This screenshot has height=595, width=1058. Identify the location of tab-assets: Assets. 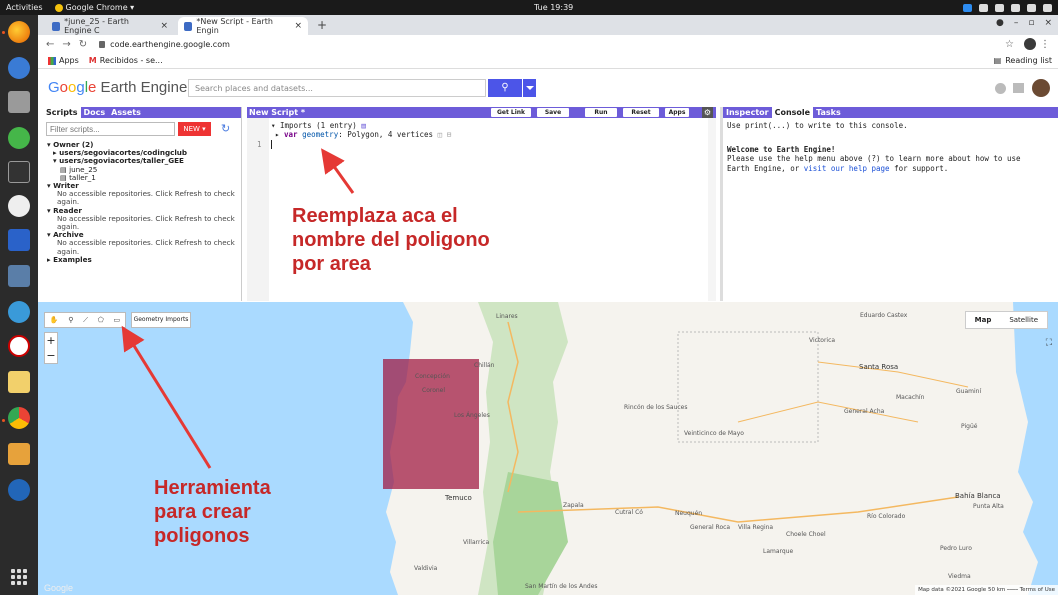
(126, 112).